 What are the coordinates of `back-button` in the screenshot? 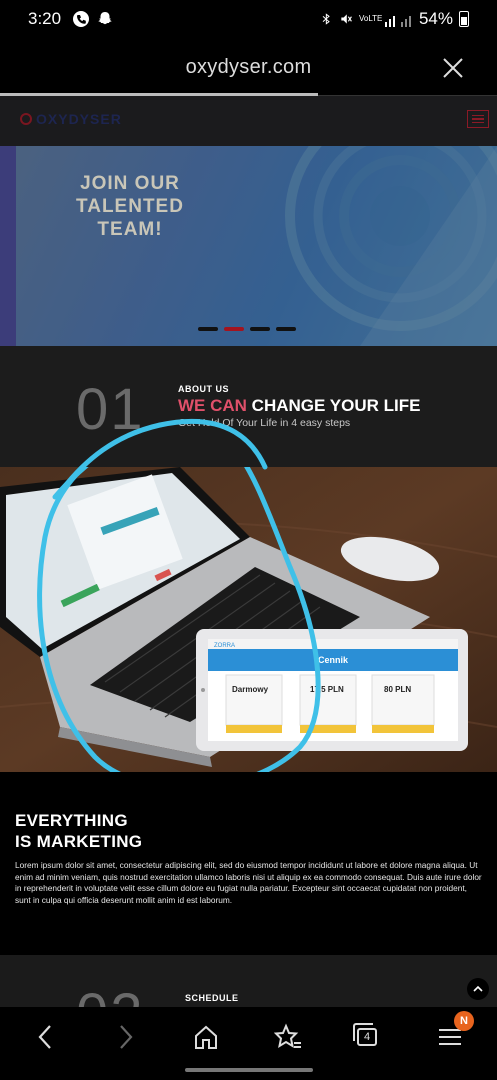 It's located at (46, 1037).